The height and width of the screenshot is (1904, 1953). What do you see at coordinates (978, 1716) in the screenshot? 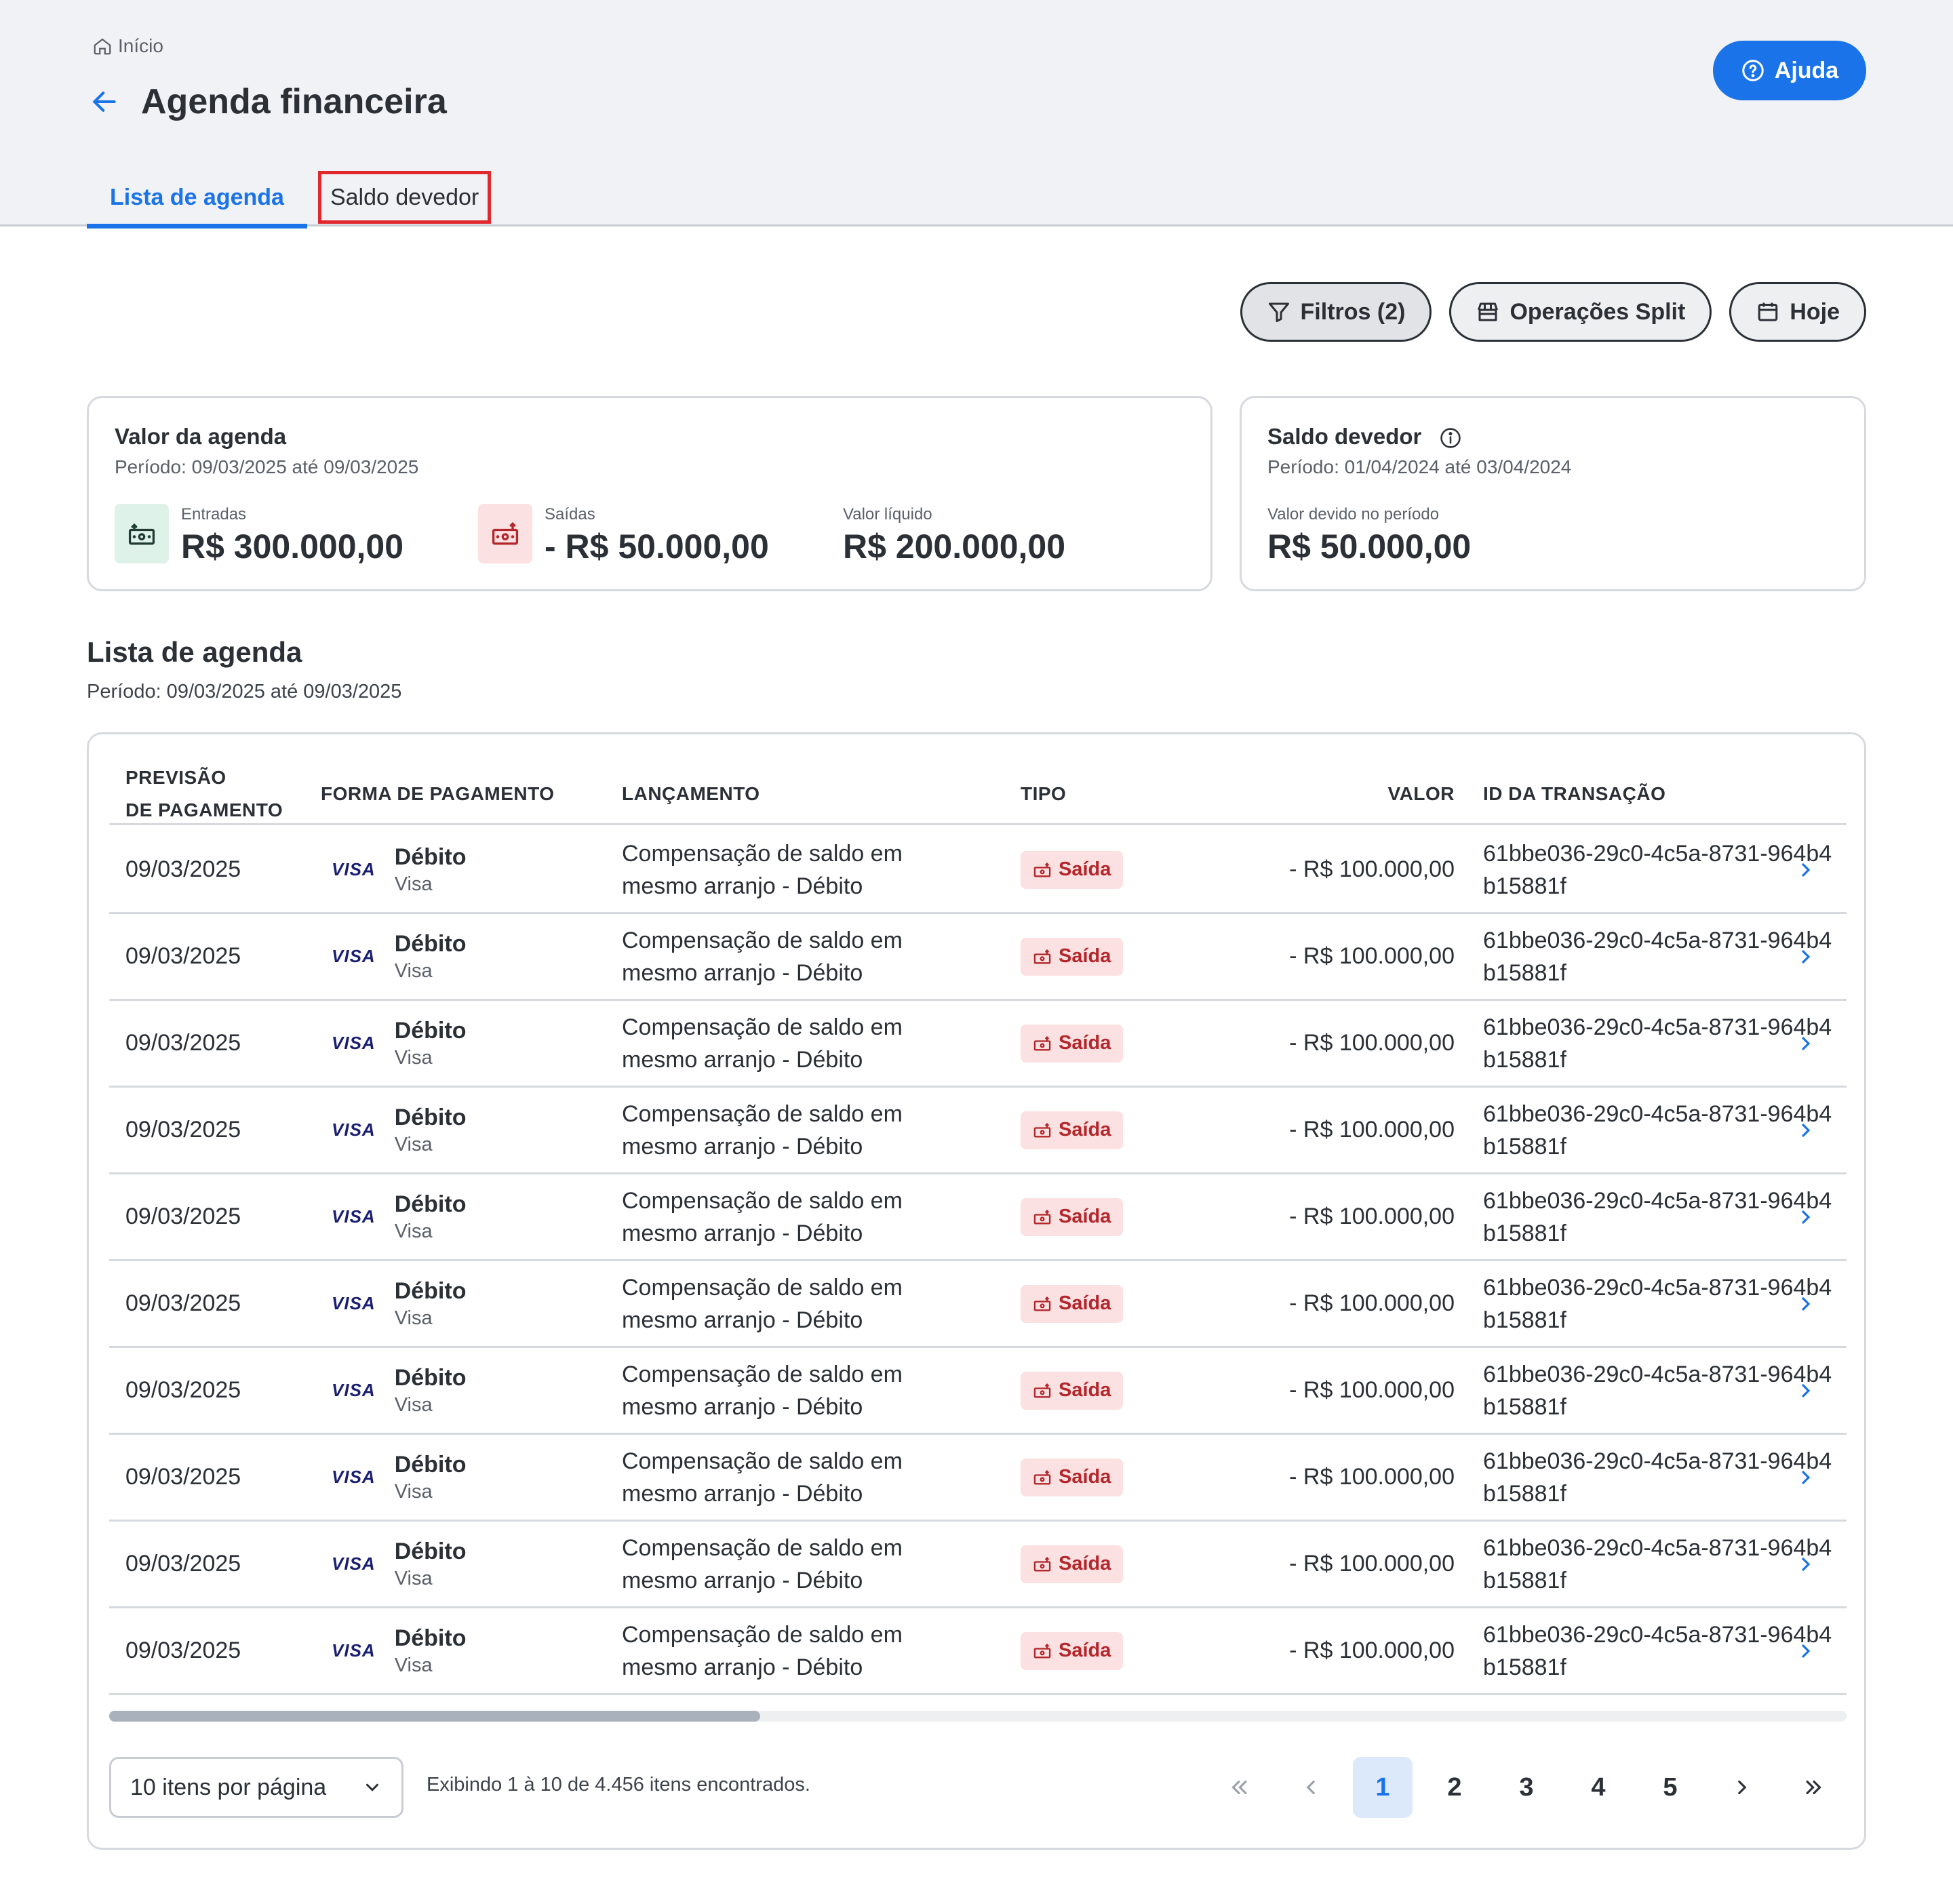
I see `horizontal-scrollbar` at bounding box center [978, 1716].